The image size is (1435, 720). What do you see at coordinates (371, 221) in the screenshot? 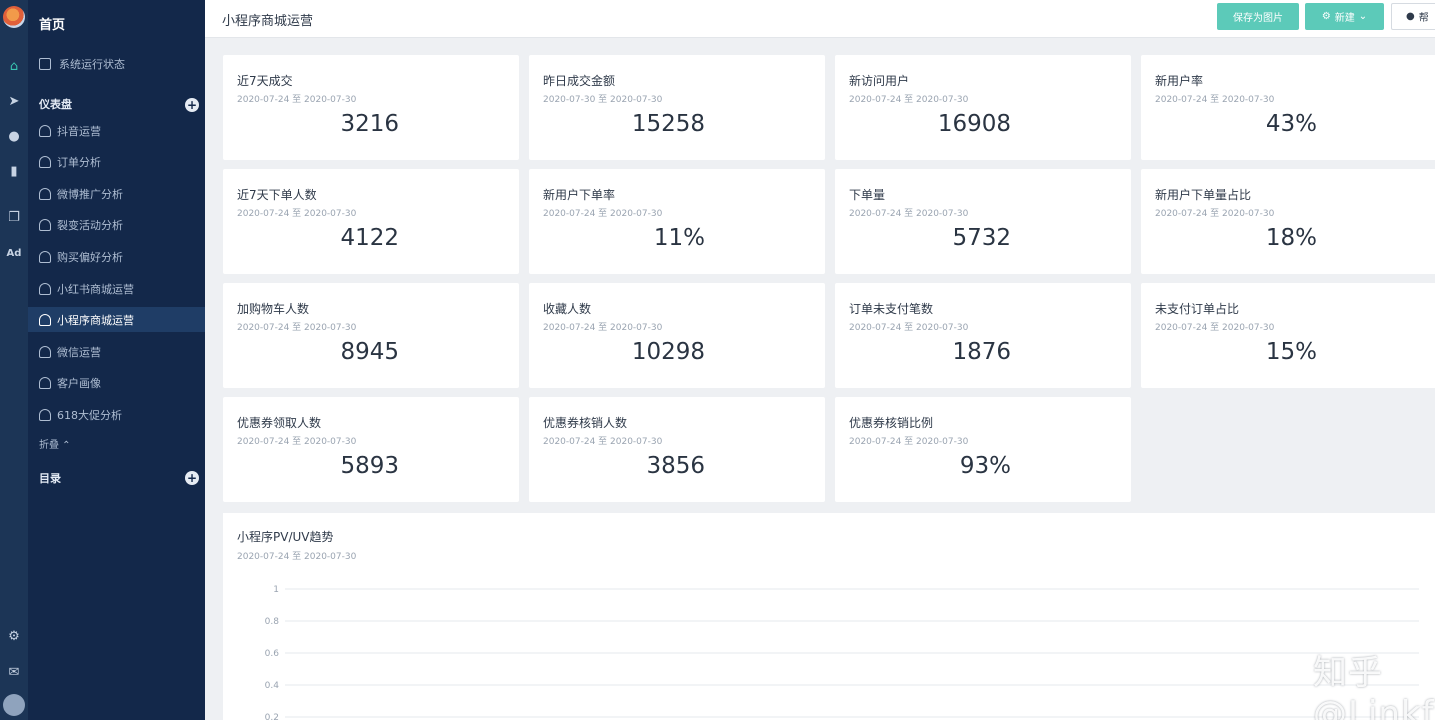
I see `metric-card: 近7天下单人数 2020-07-24 至 2020-07-30 4122` at bounding box center [371, 221].